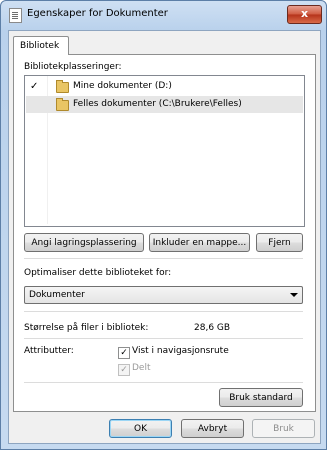 The height and width of the screenshot is (450, 327). What do you see at coordinates (124, 370) in the screenshot?
I see `shared-checkbox: ✓` at bounding box center [124, 370].